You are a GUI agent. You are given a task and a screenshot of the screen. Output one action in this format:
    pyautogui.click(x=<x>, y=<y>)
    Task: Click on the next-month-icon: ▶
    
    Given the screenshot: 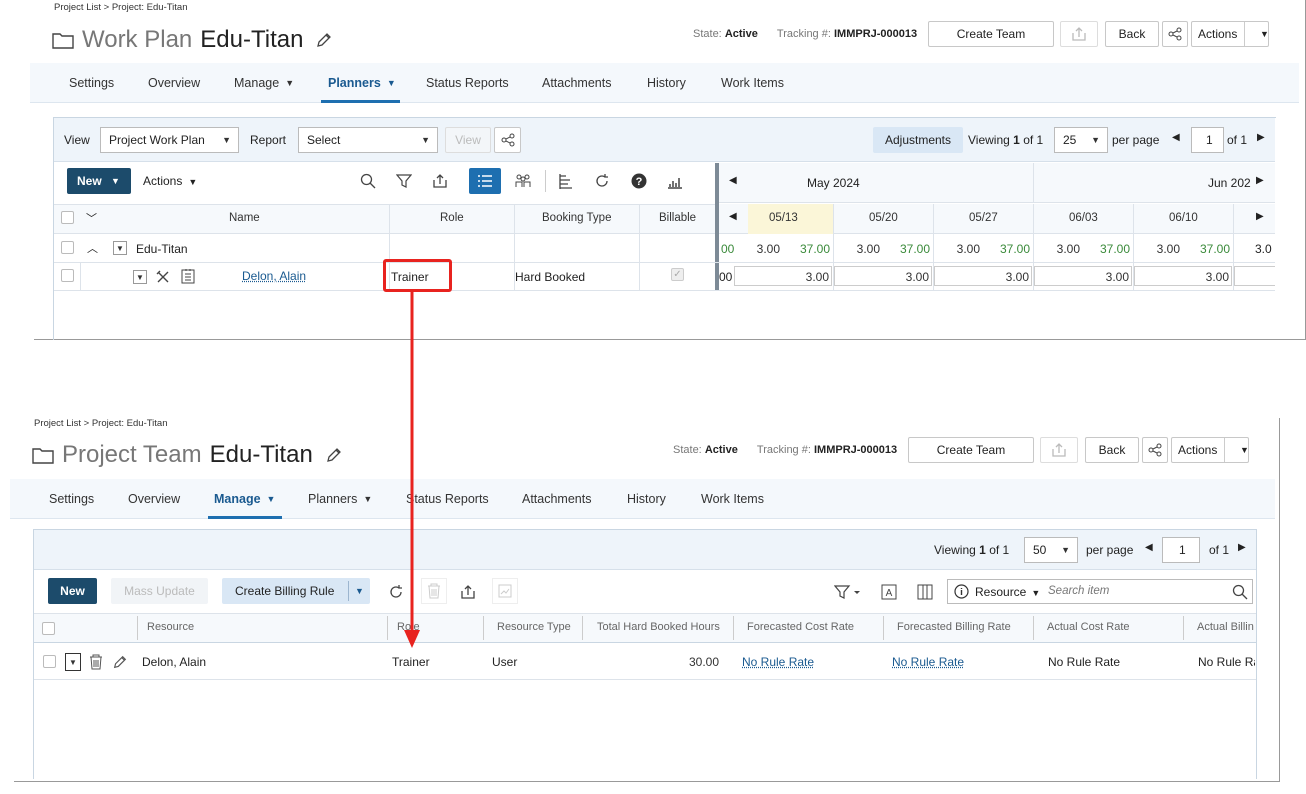 What is the action you would take?
    pyautogui.click(x=1260, y=180)
    